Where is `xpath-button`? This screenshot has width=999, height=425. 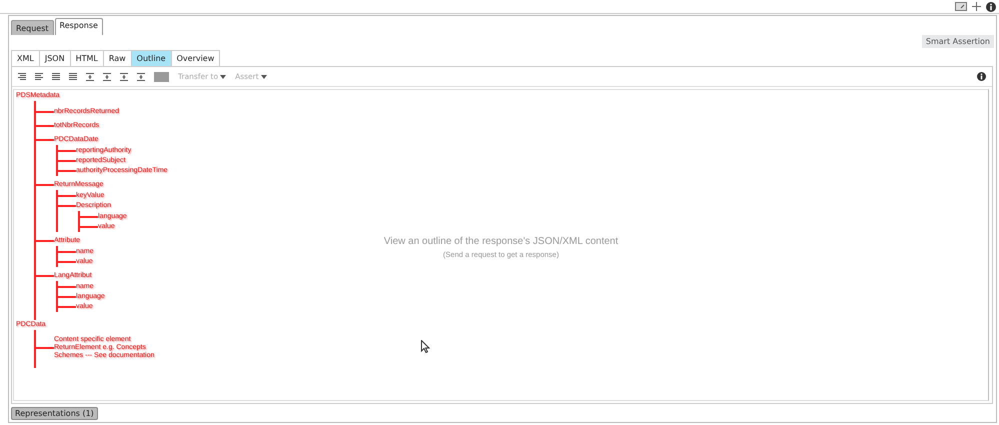 xpath-button is located at coordinates (161, 77).